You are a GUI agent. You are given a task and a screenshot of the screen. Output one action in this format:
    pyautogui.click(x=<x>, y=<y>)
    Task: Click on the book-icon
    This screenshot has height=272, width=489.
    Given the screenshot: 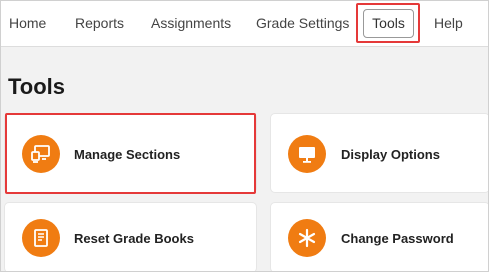 What is the action you would take?
    pyautogui.click(x=41, y=238)
    